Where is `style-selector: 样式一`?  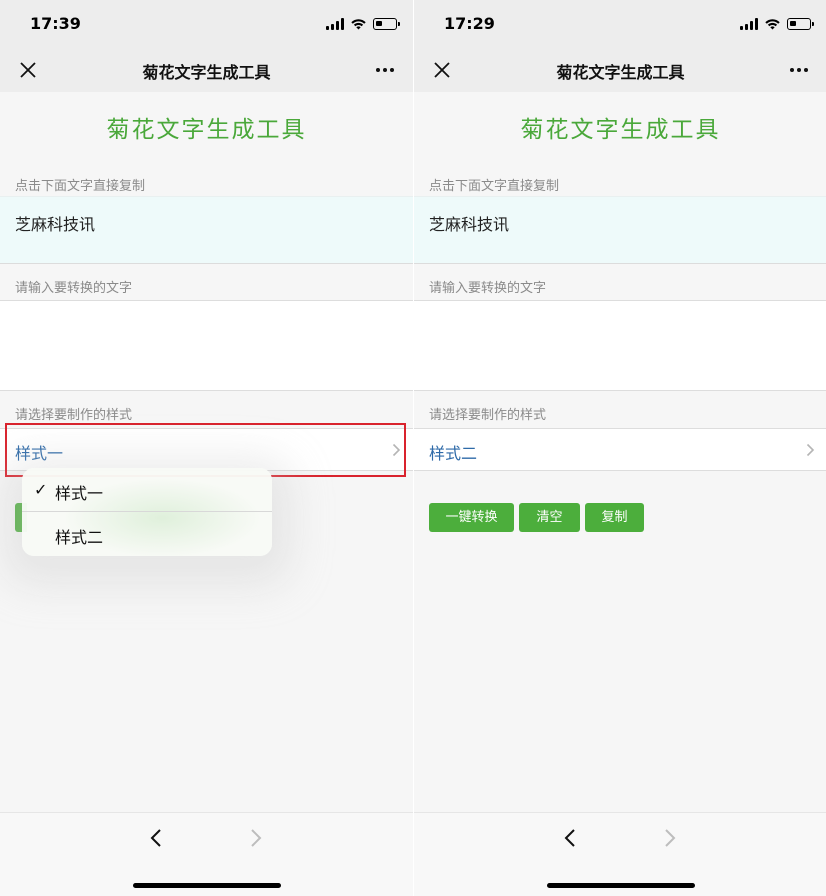 style-selector: 样式一 is located at coordinates (206, 449).